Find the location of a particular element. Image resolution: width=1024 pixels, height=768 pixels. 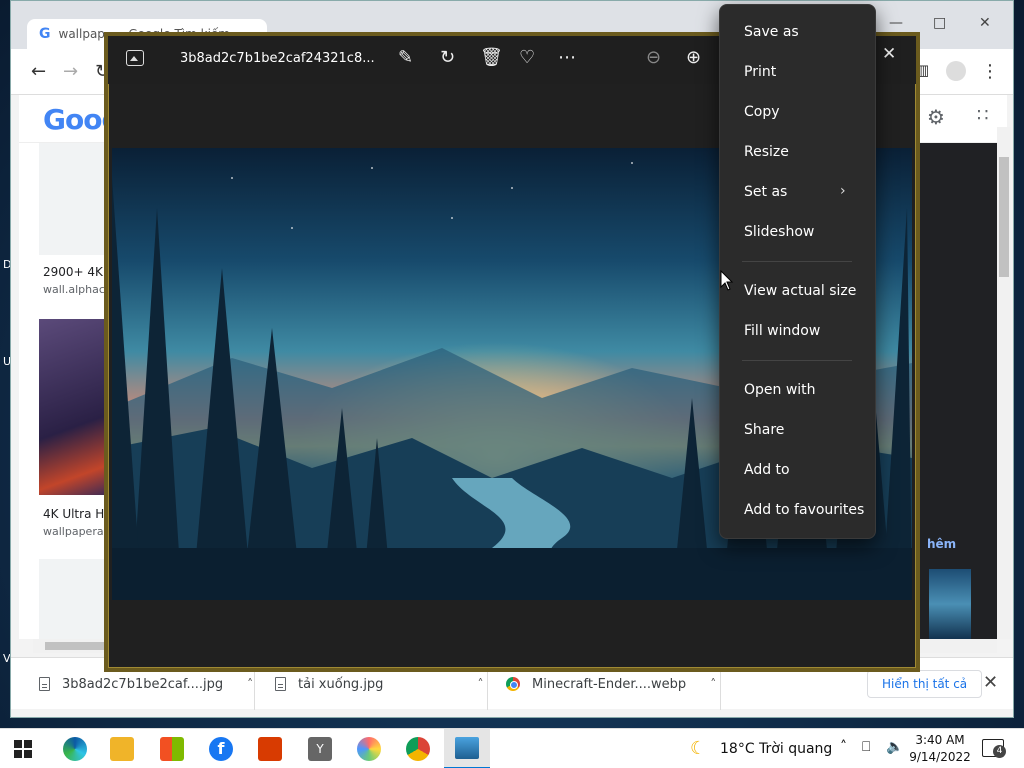

photos-app-orb-icon is located at coordinates (369, 749).